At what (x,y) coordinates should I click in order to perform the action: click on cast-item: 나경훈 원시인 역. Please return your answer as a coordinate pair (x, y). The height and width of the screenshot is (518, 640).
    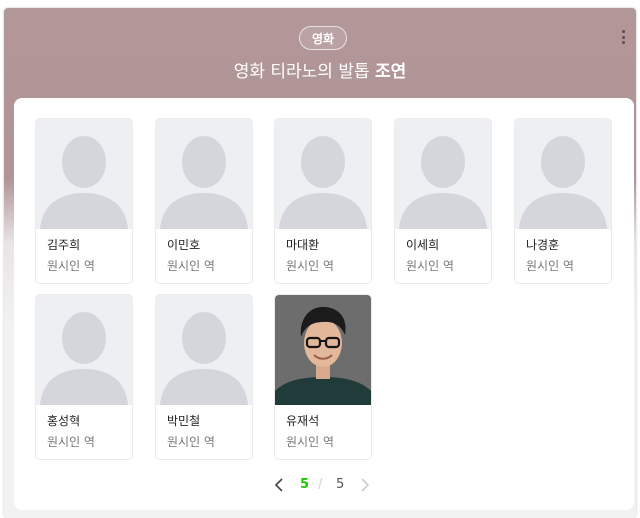
    Looking at the image, I should click on (563, 201).